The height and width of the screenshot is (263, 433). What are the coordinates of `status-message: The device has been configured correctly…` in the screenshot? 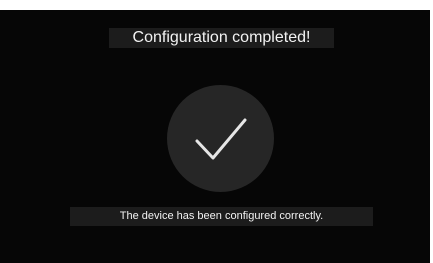 It's located at (221, 216).